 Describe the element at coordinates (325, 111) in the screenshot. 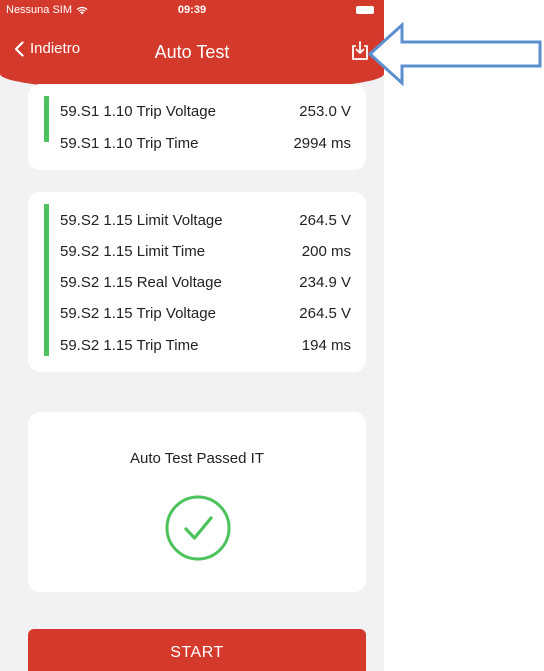

I see `result-value: 253.0 V` at that location.